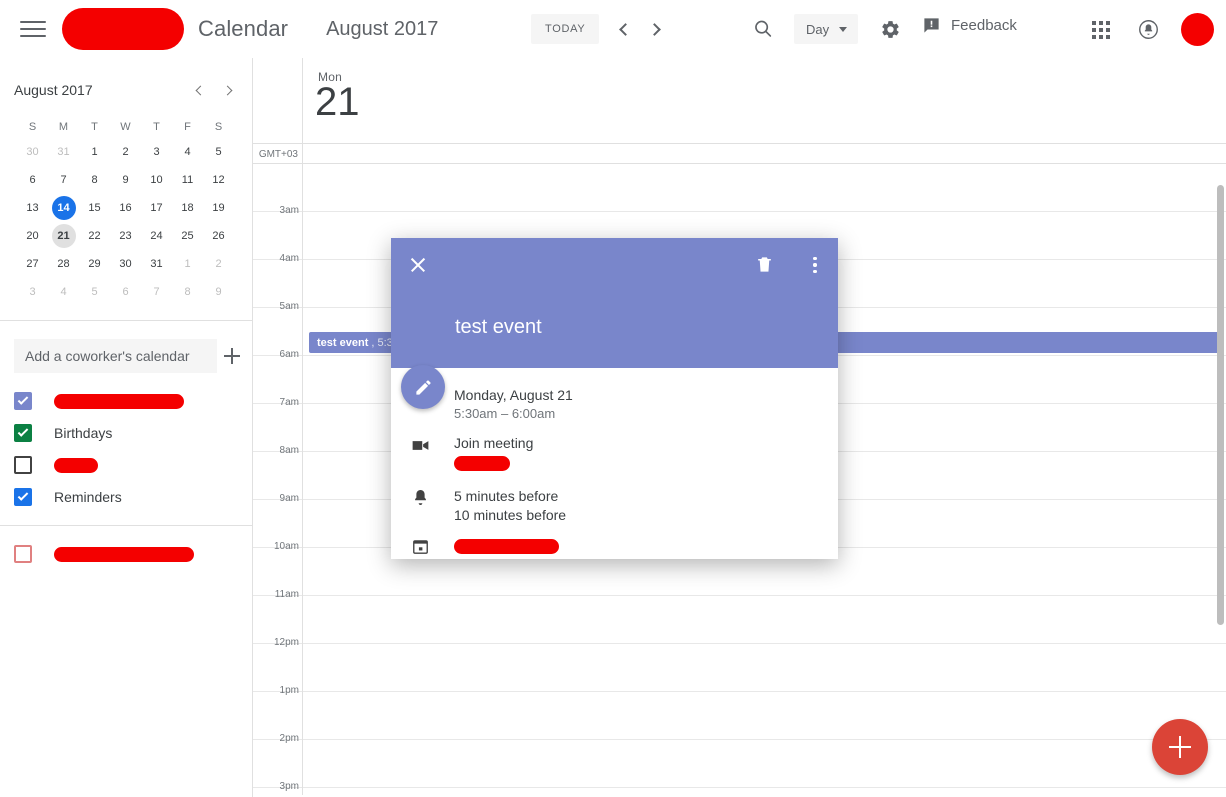  I want to click on mini-calendar-day-number: 24, so click(156, 236).